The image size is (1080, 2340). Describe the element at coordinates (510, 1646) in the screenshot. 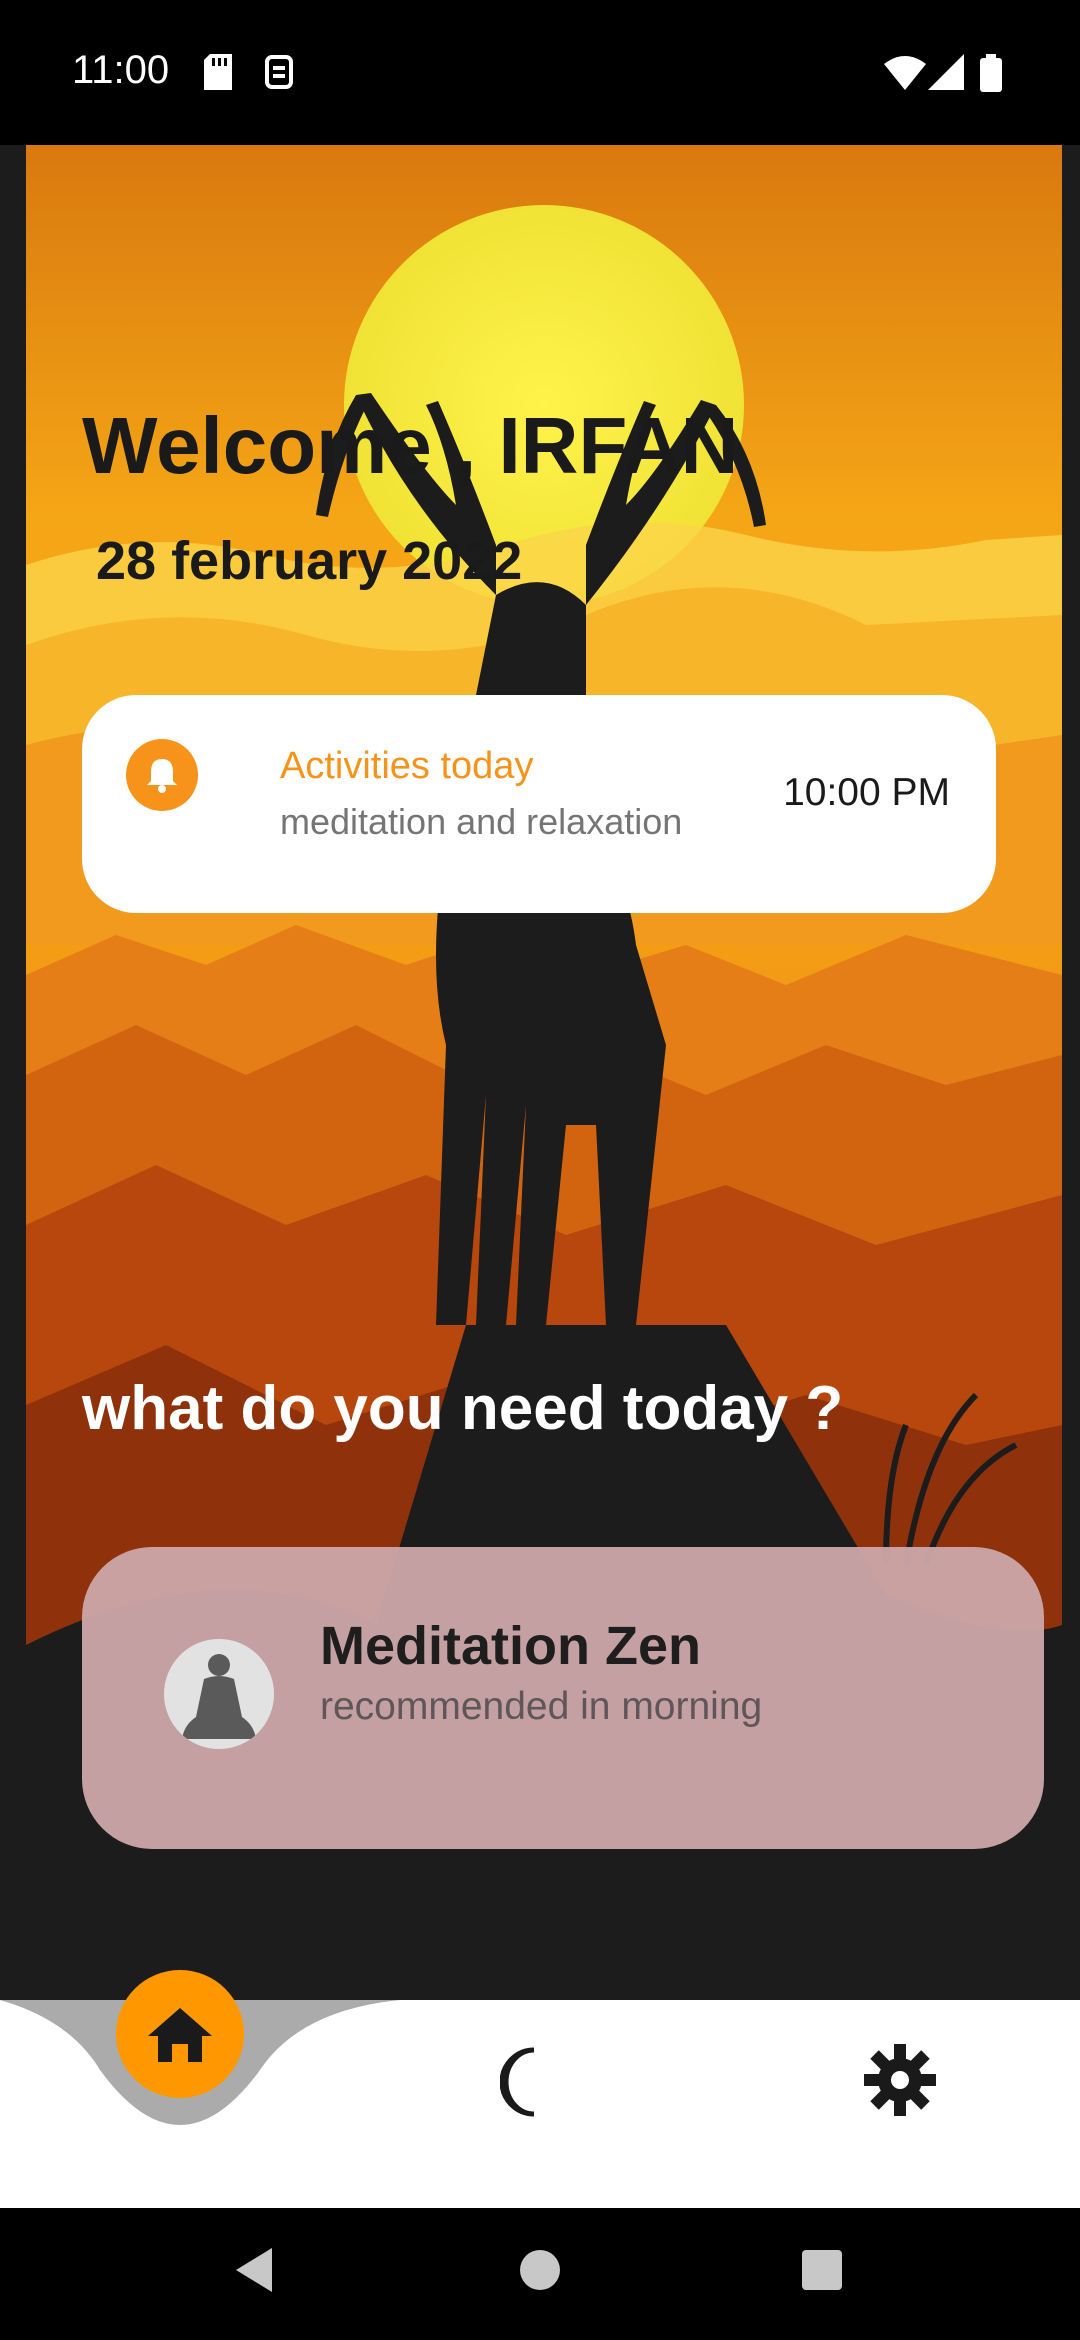

I see `meditation-title: Meditation Zen` at that location.